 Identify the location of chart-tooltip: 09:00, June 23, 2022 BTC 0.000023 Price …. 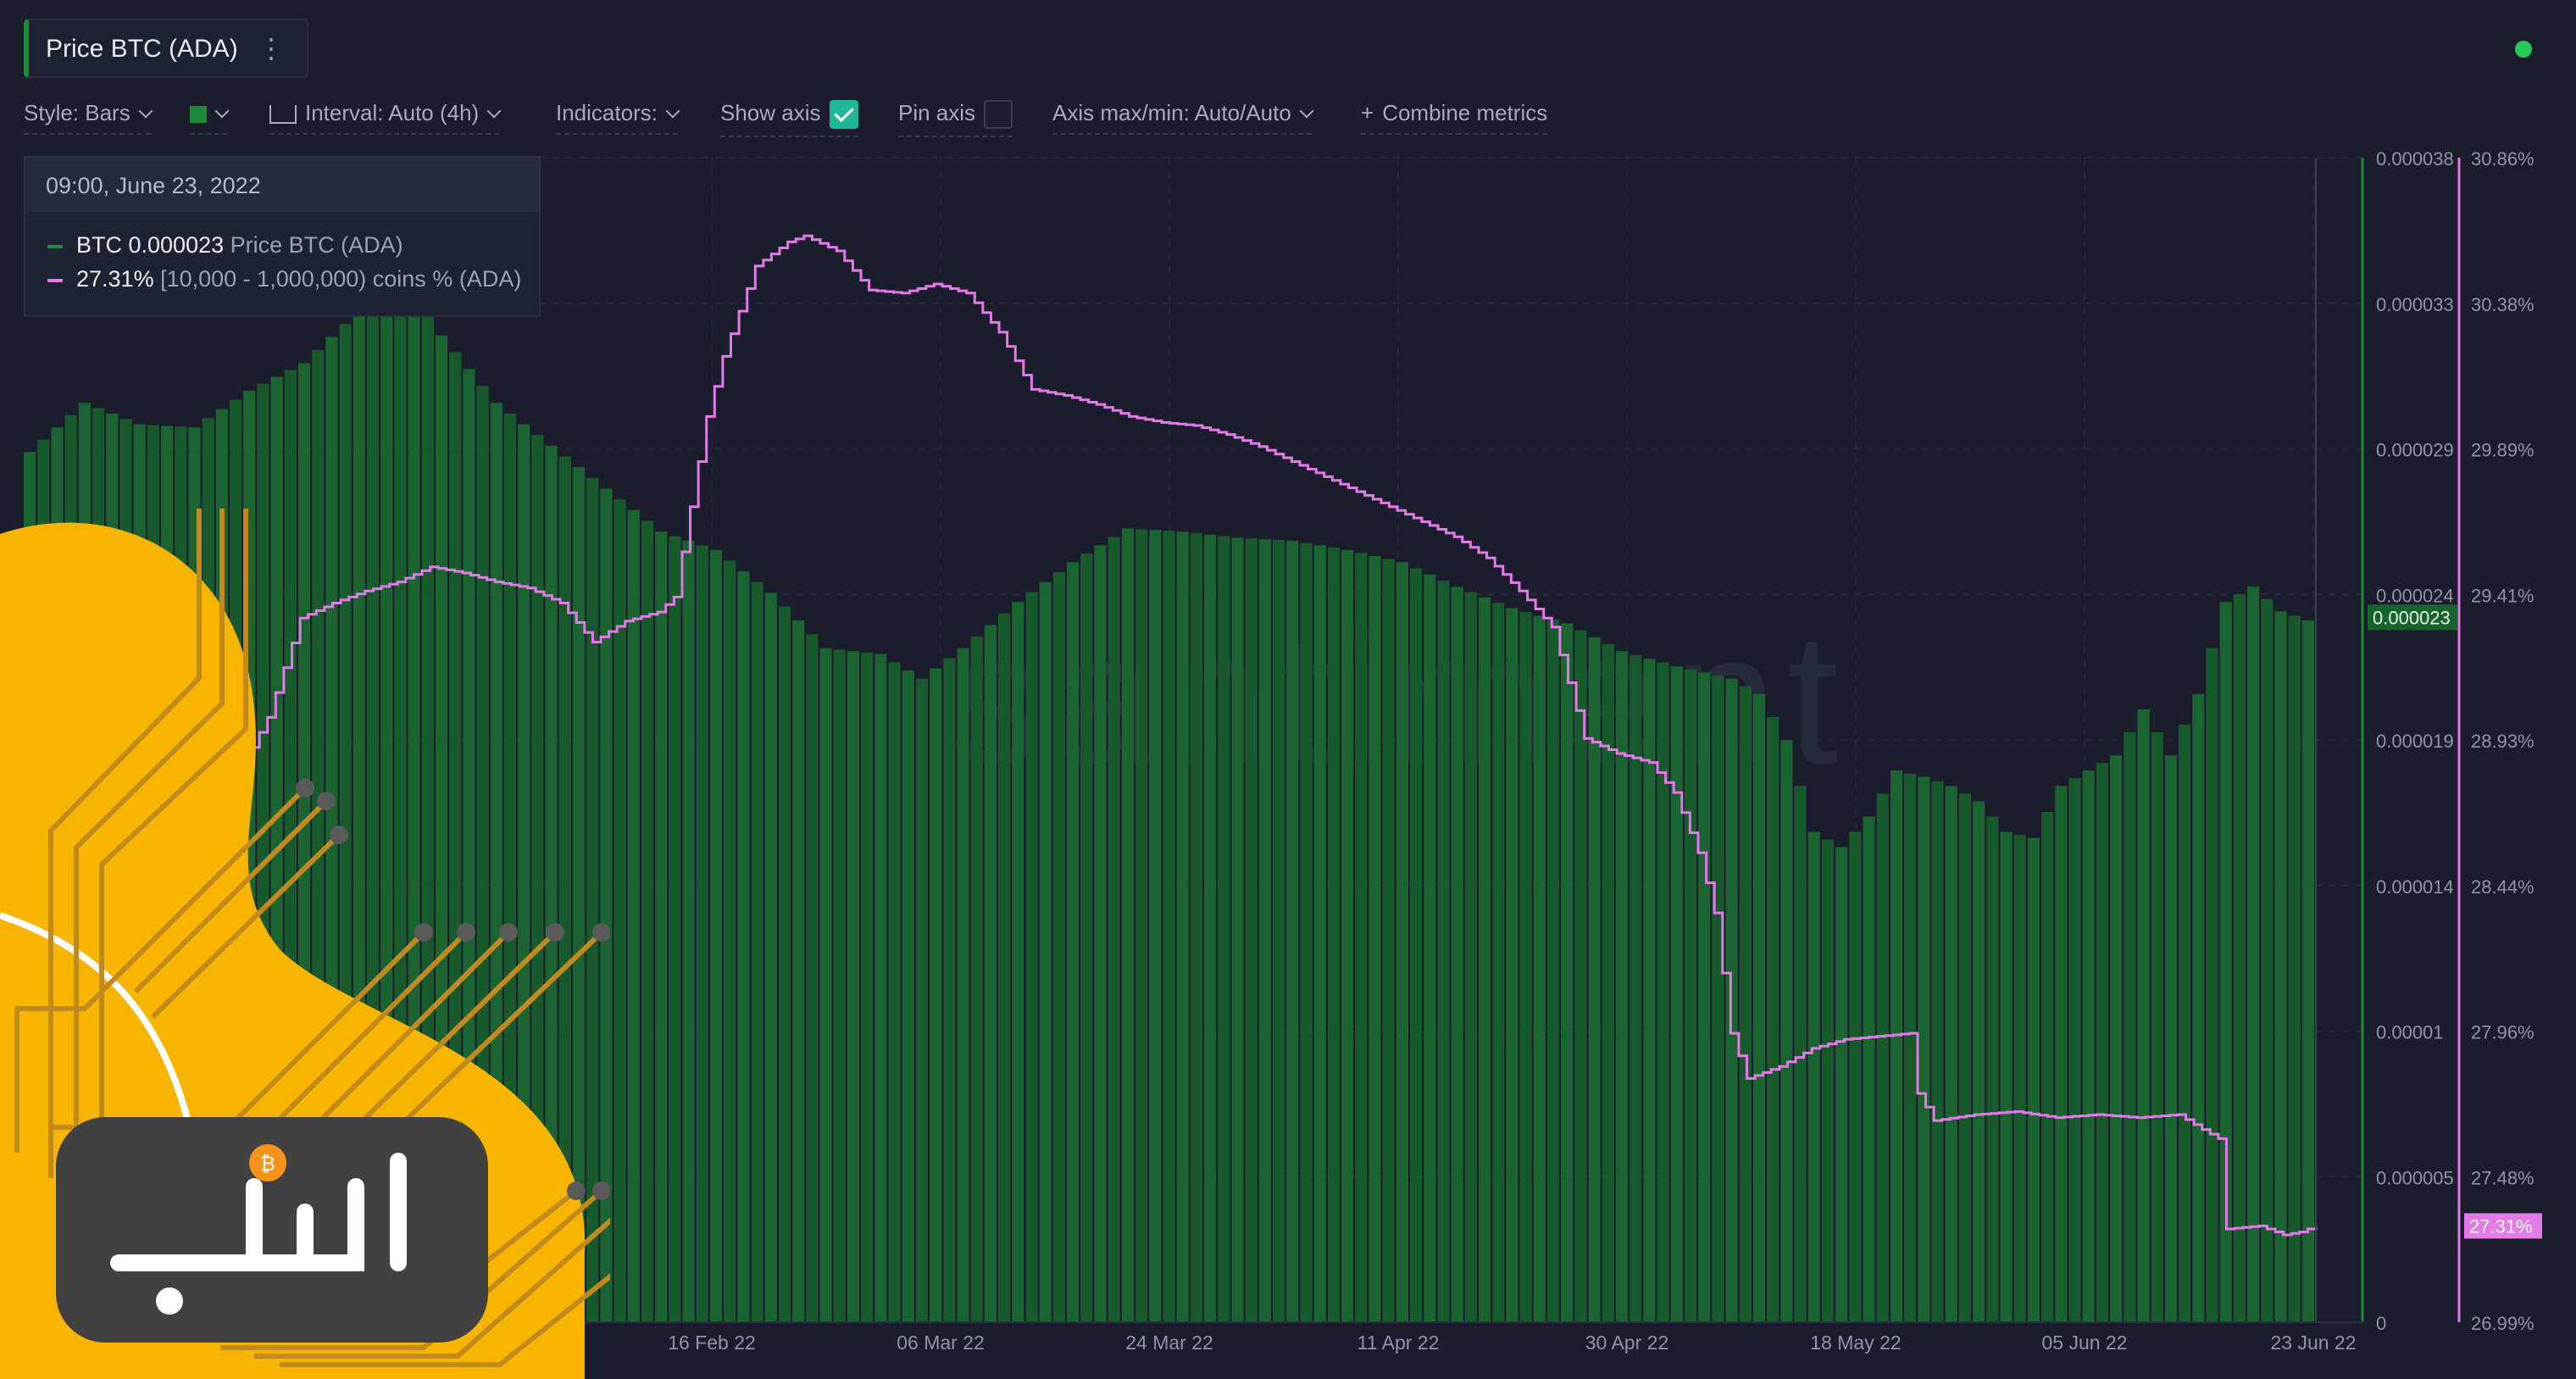
(282, 236).